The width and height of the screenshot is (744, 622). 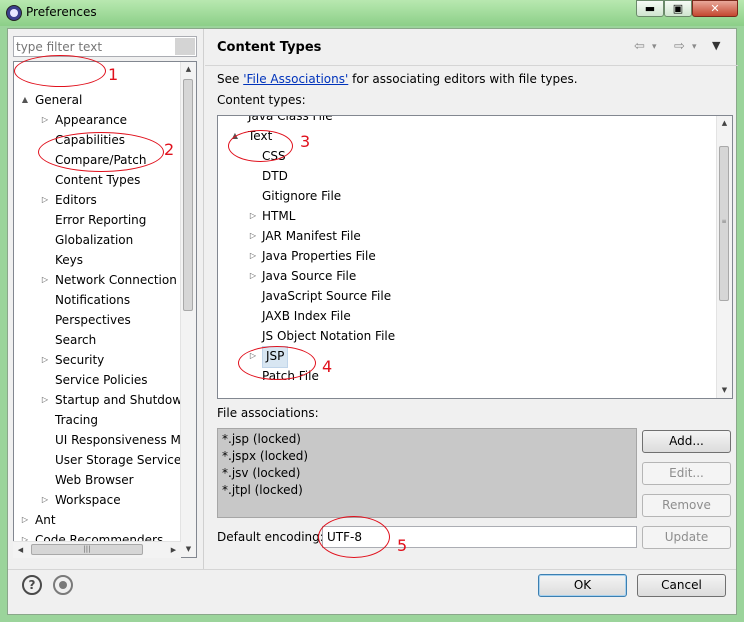 I want to click on file-association-item: *.jsv (locked), so click(x=261, y=473).